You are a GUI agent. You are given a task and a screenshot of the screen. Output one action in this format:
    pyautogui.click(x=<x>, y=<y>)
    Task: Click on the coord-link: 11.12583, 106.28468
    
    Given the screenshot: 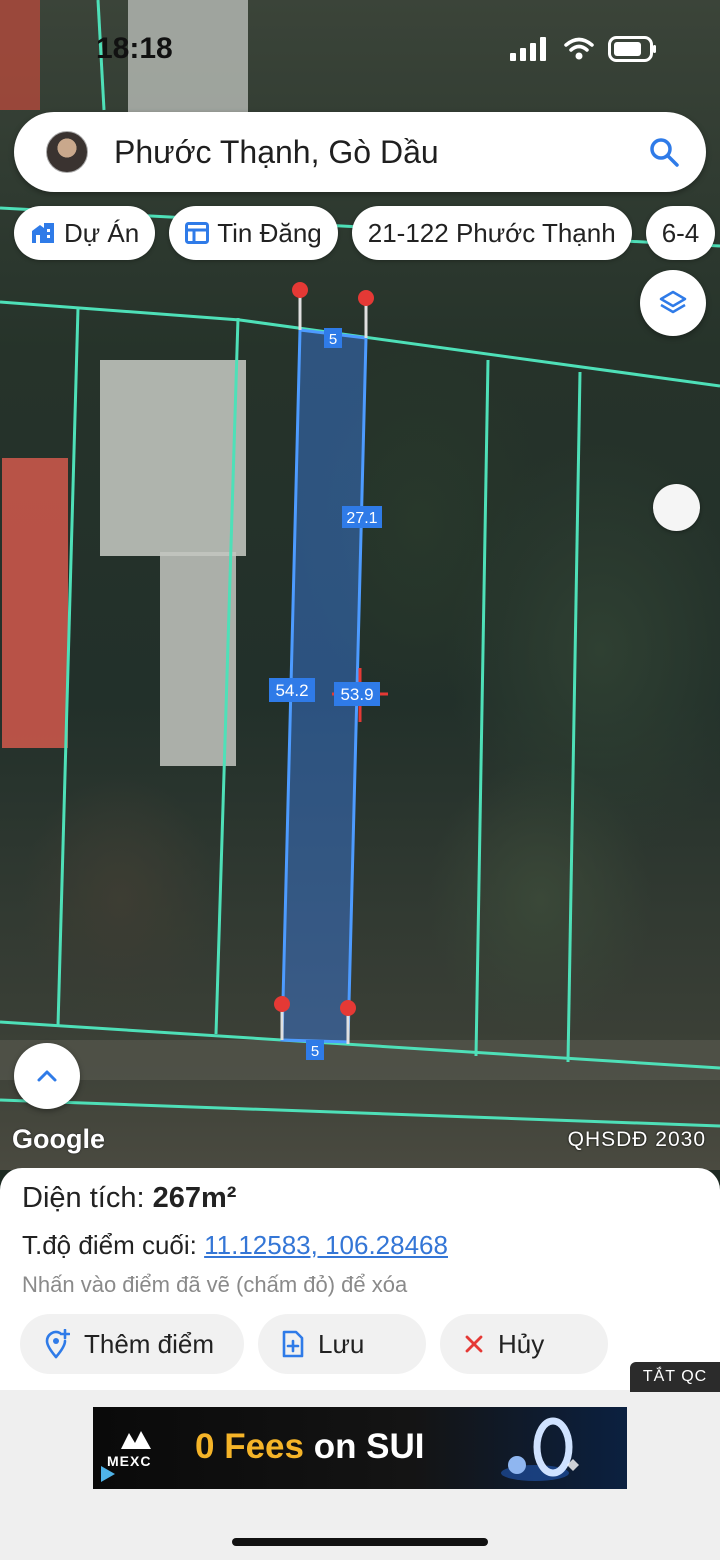 What is the action you would take?
    pyautogui.click(x=326, y=1245)
    